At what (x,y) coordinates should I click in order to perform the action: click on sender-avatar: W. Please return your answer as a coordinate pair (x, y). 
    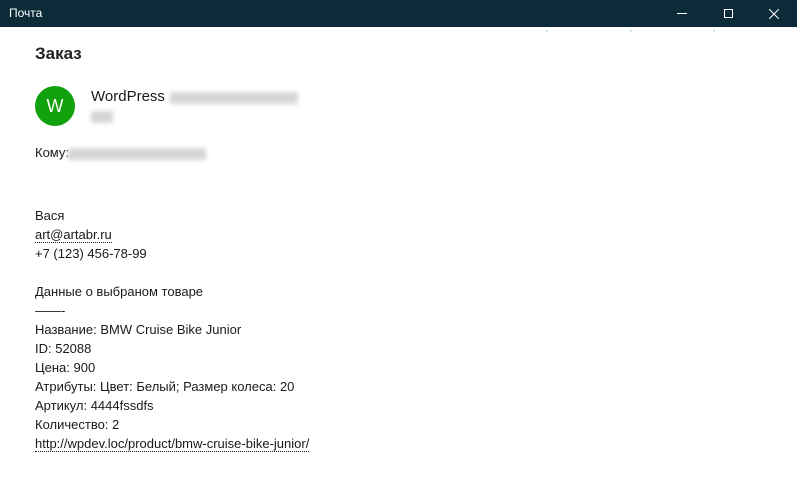
    Looking at the image, I should click on (55, 106).